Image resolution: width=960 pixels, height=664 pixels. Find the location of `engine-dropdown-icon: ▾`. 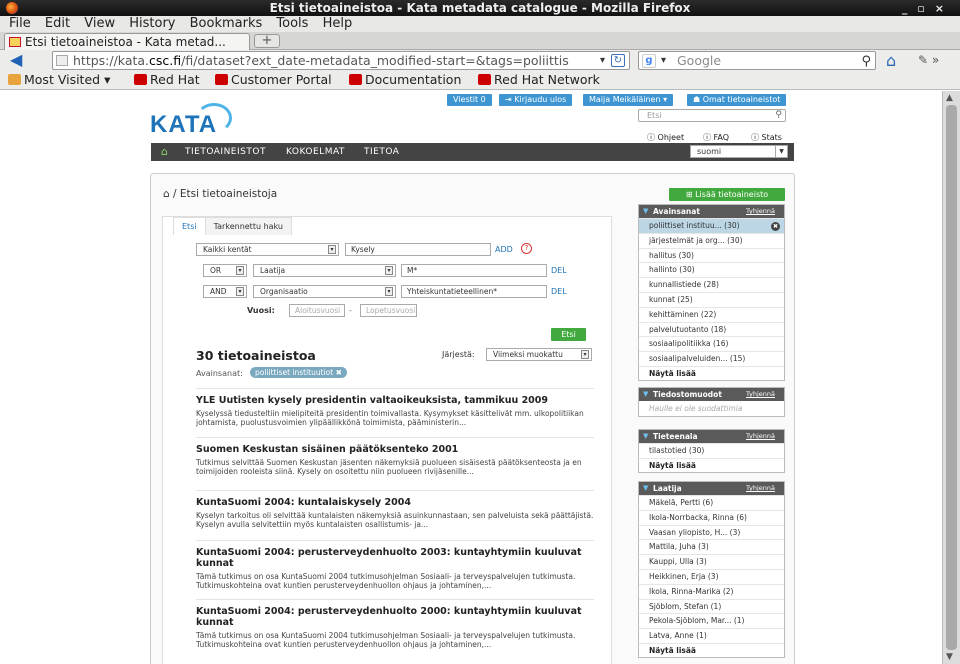

engine-dropdown-icon: ▾ is located at coordinates (663, 60).